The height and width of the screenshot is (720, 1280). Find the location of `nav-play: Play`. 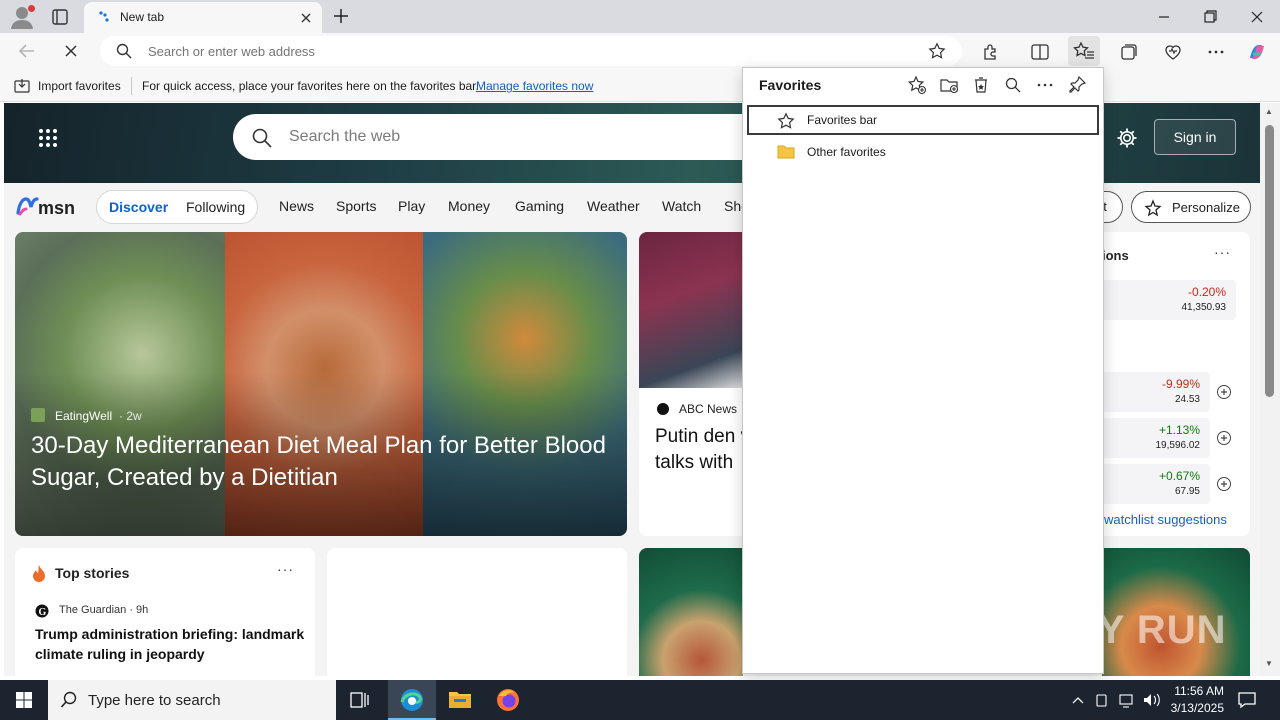

nav-play: Play is located at coordinates (411, 206).